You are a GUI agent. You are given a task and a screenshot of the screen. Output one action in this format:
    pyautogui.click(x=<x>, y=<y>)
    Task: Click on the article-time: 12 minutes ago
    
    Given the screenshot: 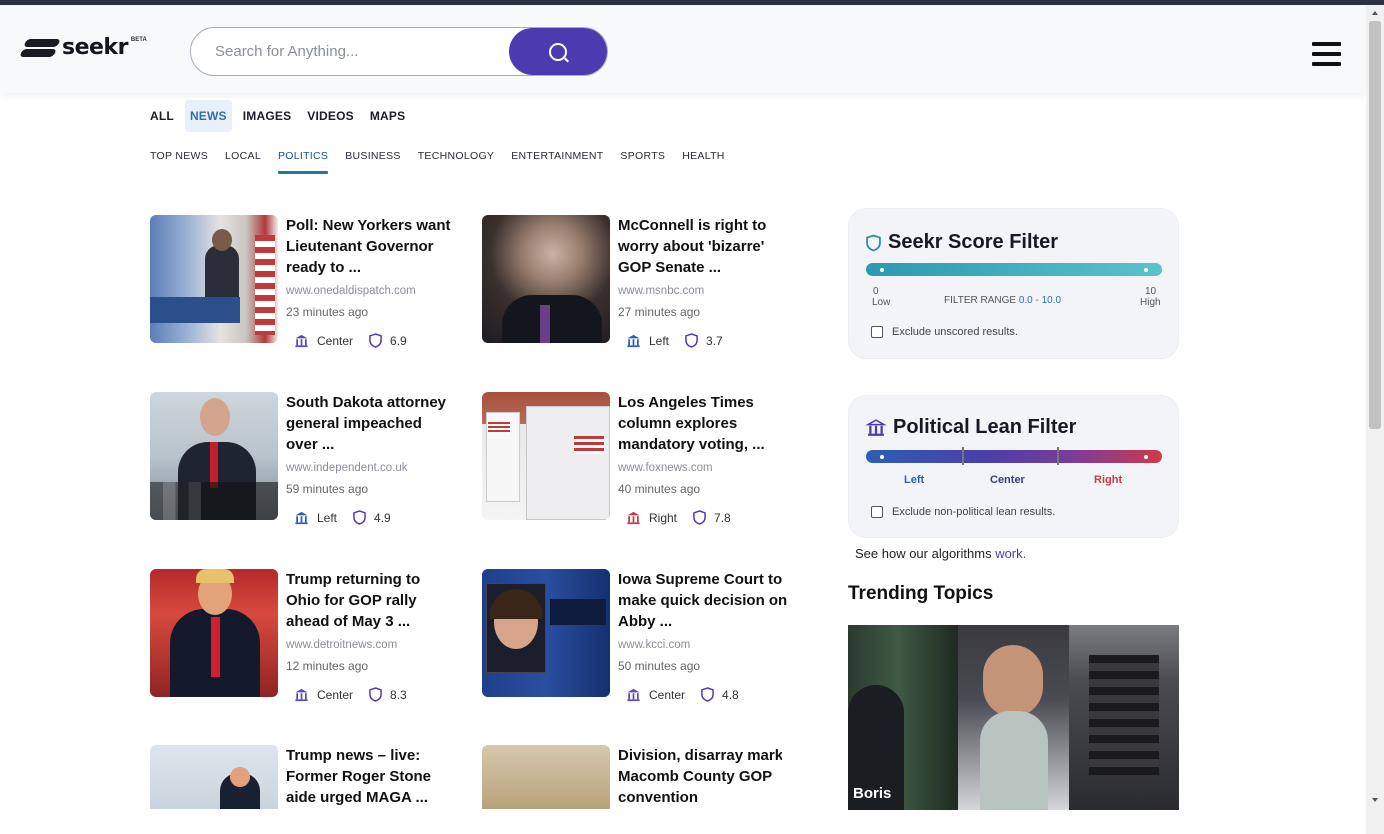 What is the action you would take?
    pyautogui.click(x=327, y=666)
    